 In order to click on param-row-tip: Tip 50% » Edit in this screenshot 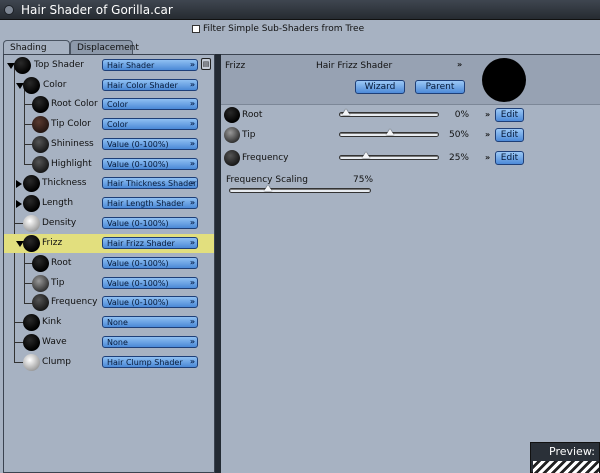, I will do `click(410, 135)`.